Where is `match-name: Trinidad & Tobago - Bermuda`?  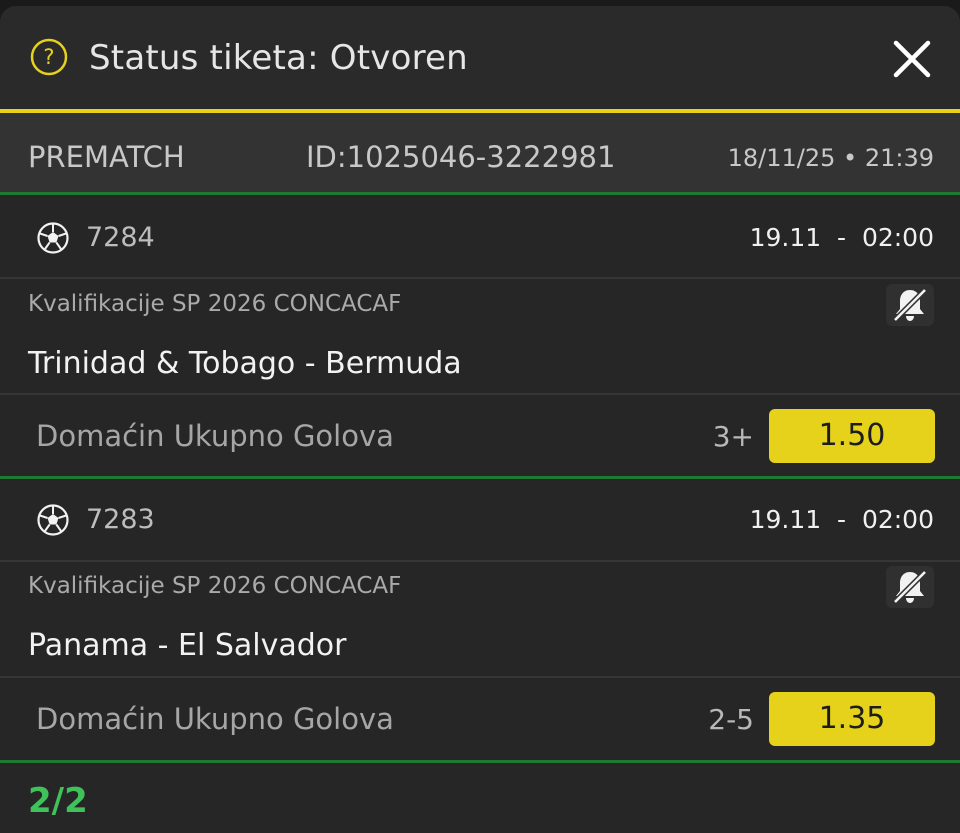
match-name: Trinidad & Tobago - Bermuda is located at coordinates (245, 363).